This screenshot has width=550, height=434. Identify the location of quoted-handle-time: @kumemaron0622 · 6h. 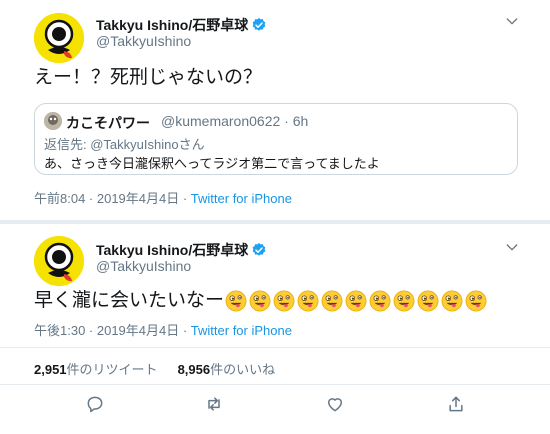
(235, 121).